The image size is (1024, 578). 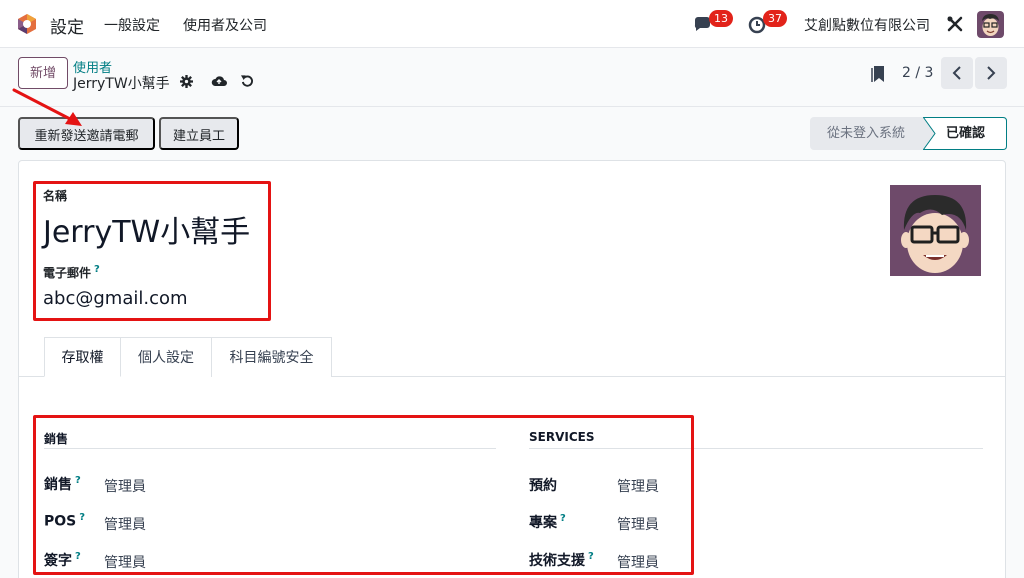 I want to click on top-navbar: 設定 一般設定 使用者及公司 13 37 艾創點數位有限公司, so click(x=512, y=24).